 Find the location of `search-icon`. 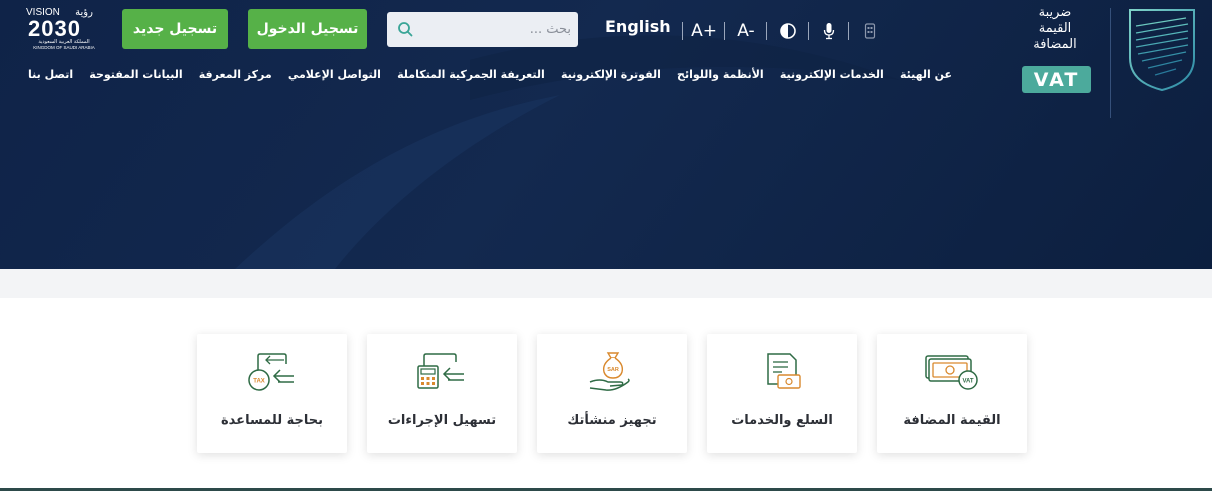

search-icon is located at coordinates (405, 29).